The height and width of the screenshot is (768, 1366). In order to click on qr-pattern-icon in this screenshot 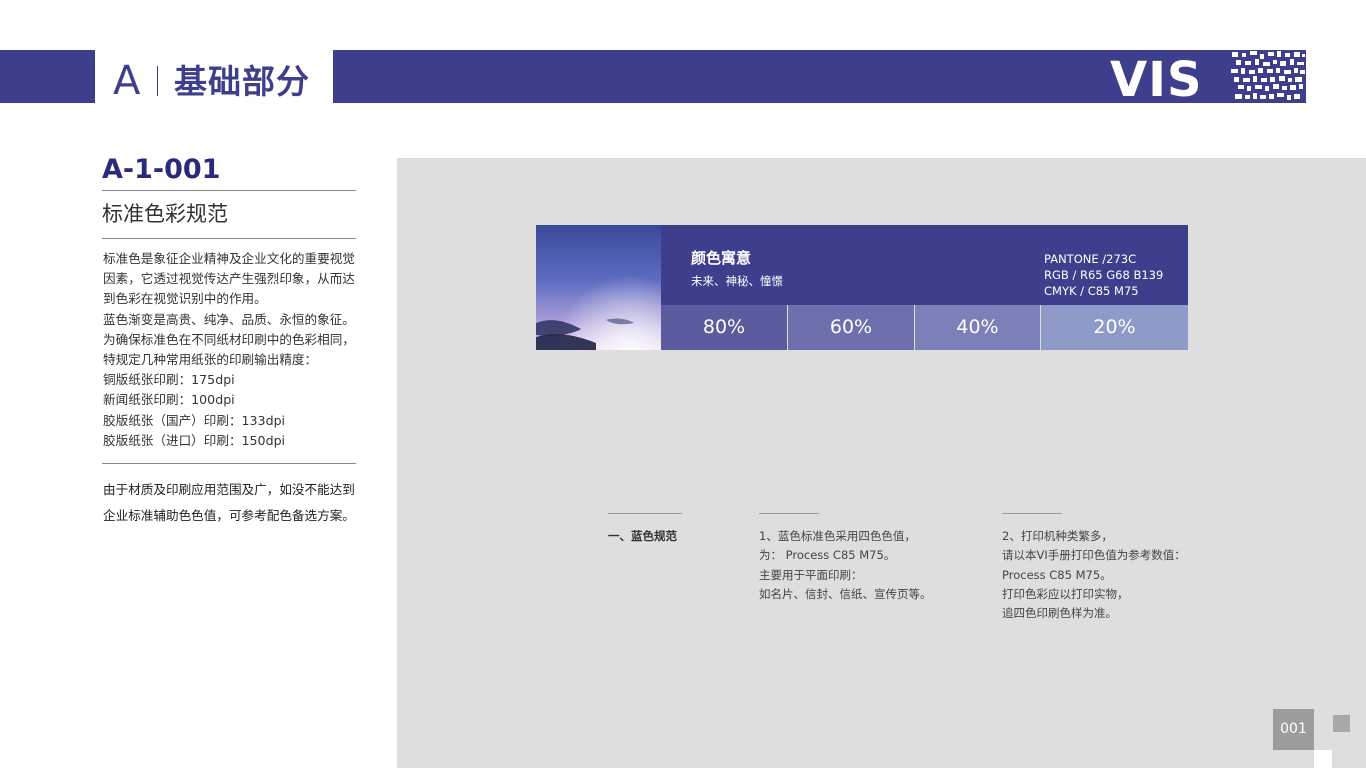, I will do `click(1268, 76)`.